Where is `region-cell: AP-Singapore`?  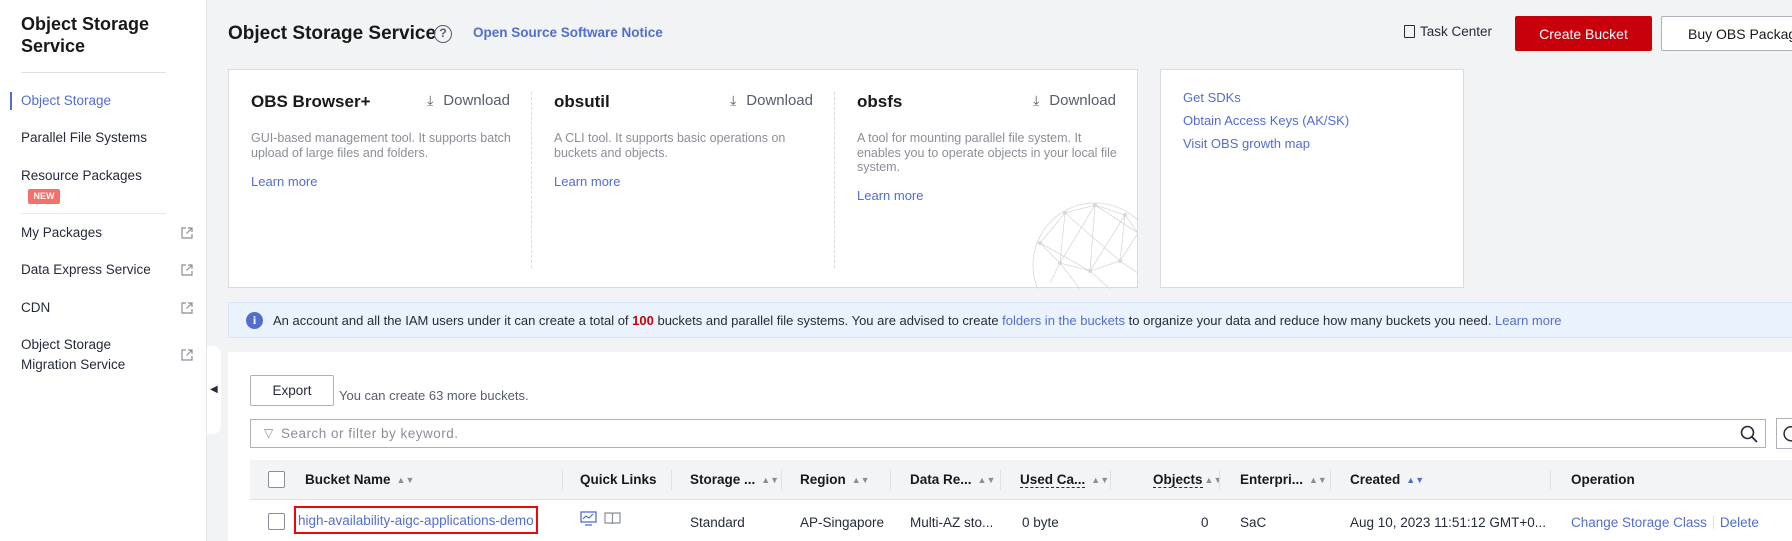 region-cell: AP-Singapore is located at coordinates (842, 522).